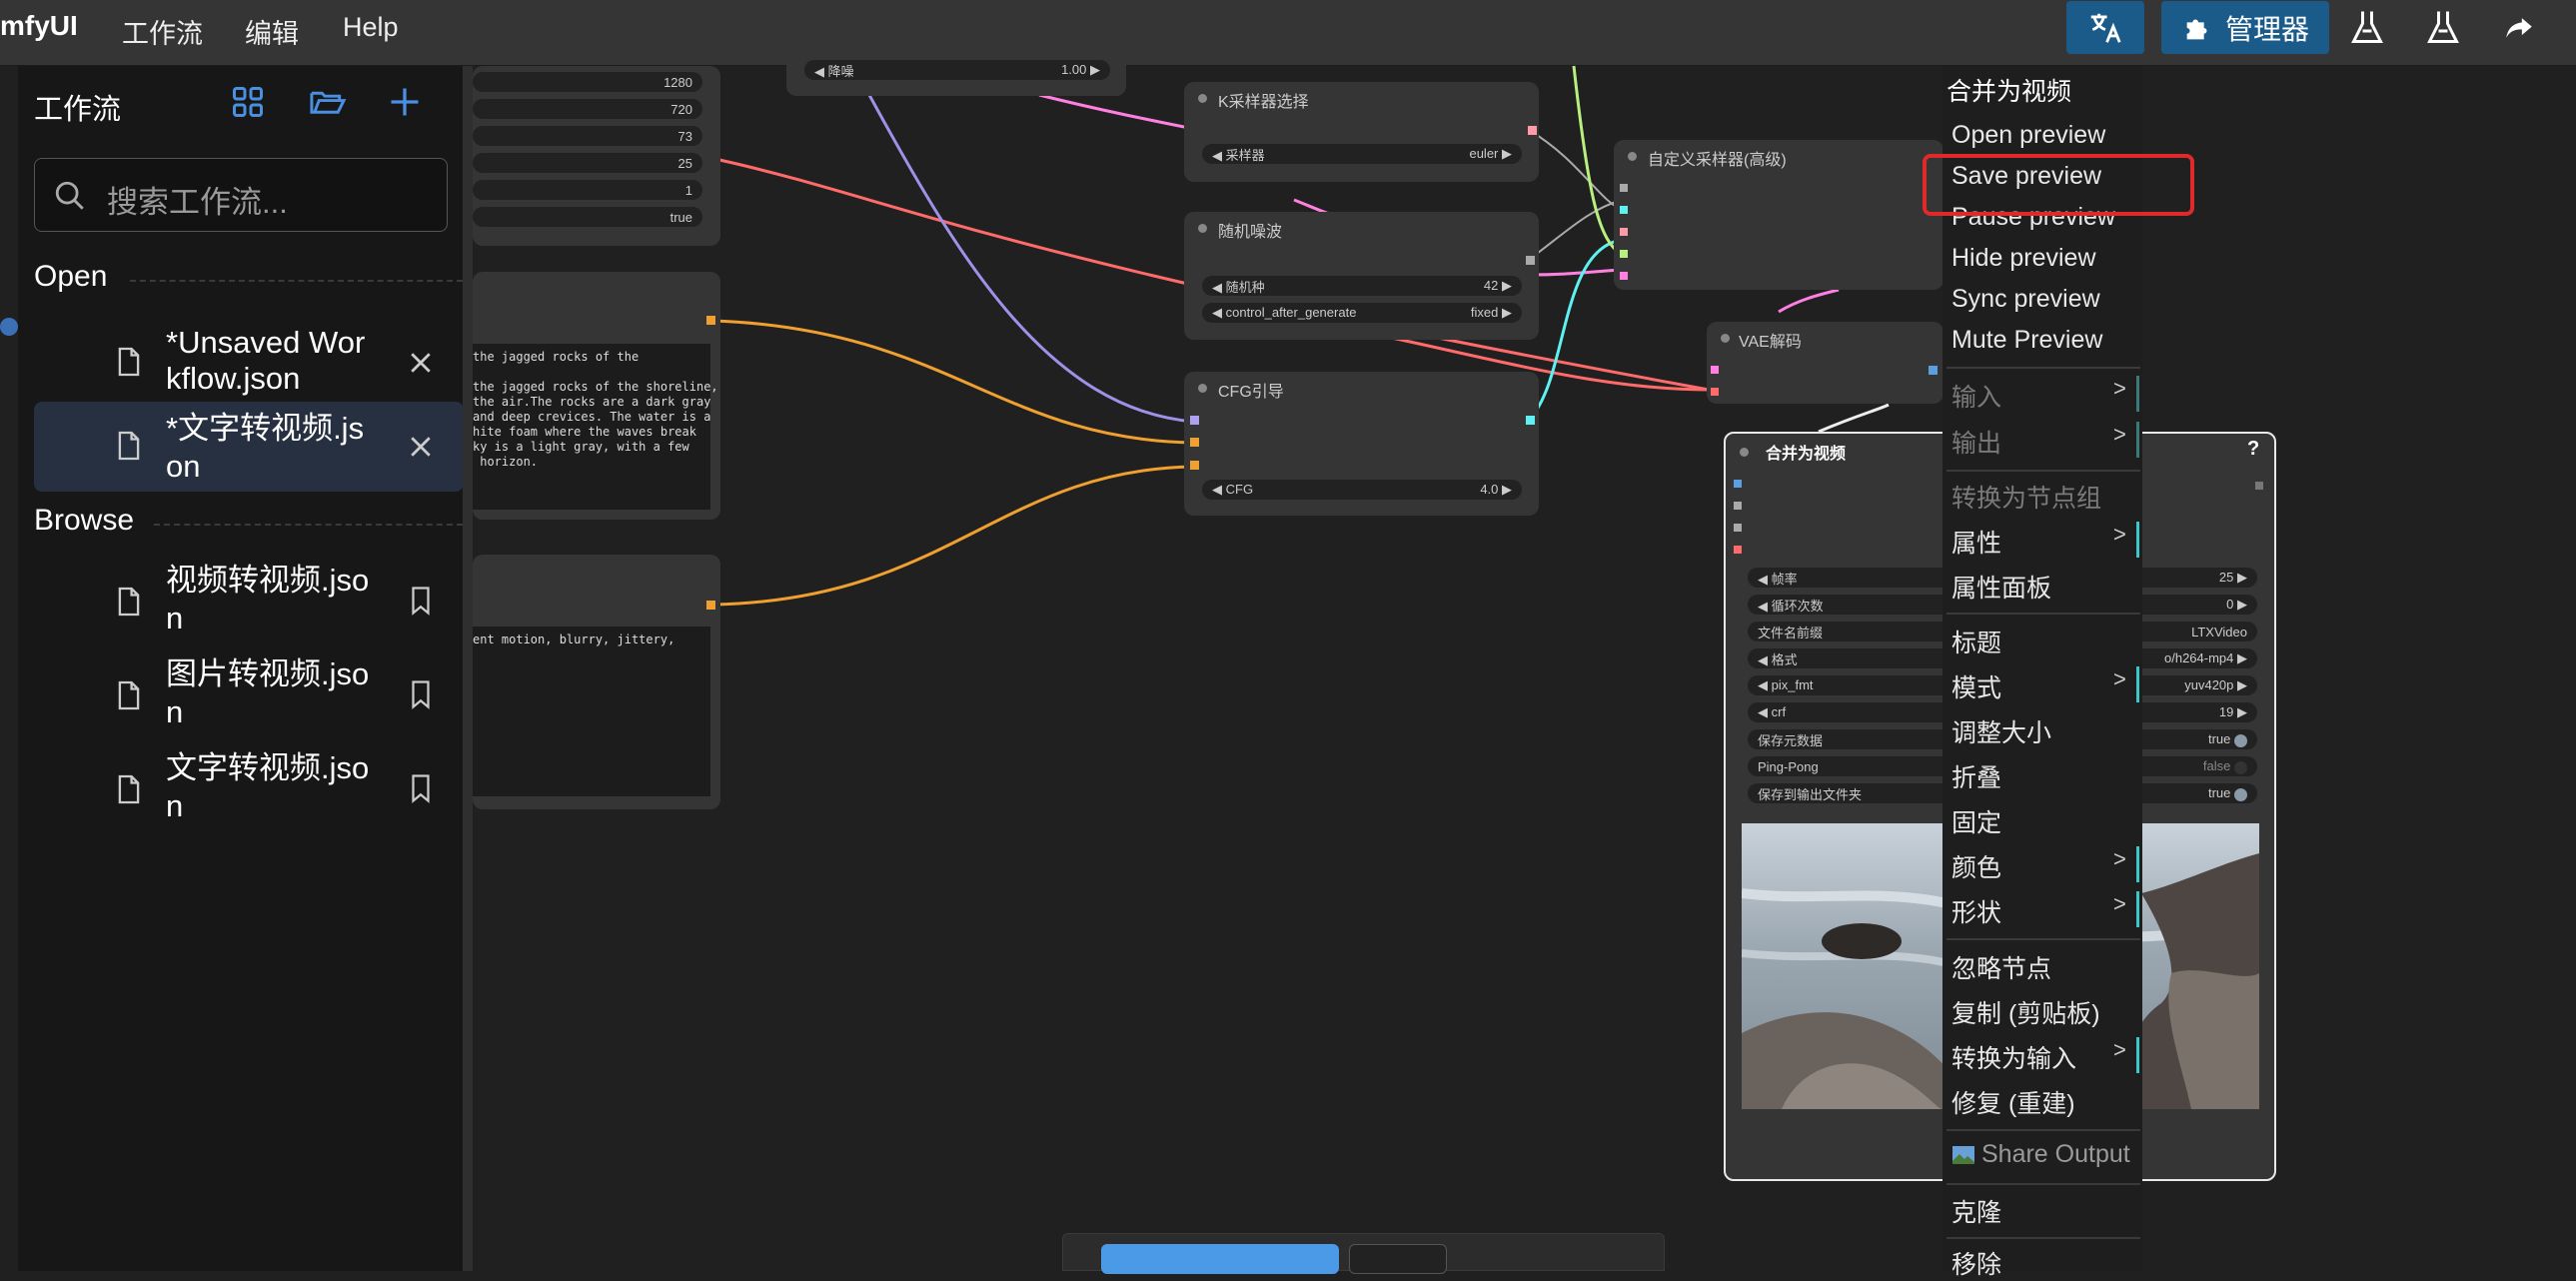  What do you see at coordinates (1976, 642) in the screenshot?
I see `menu-item-title: 标题` at bounding box center [1976, 642].